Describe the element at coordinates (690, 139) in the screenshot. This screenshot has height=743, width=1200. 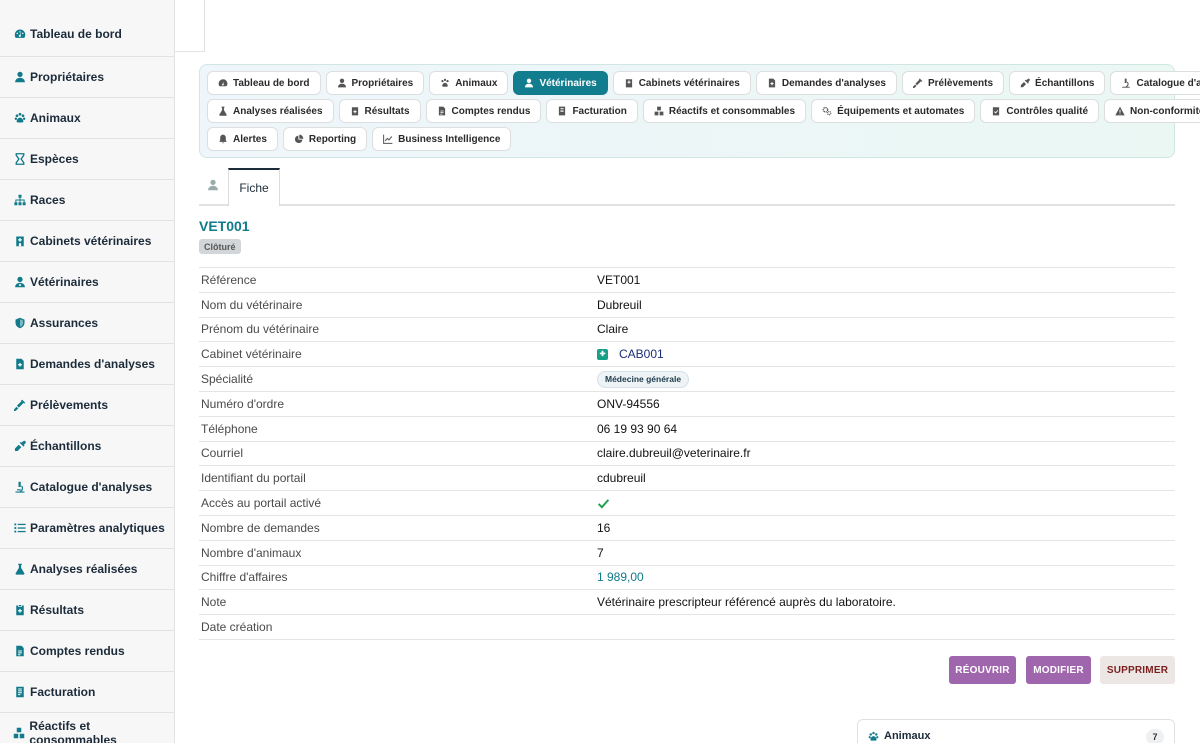
I see `quick-nav-row: Alertes Reporting Business Intelligence` at that location.